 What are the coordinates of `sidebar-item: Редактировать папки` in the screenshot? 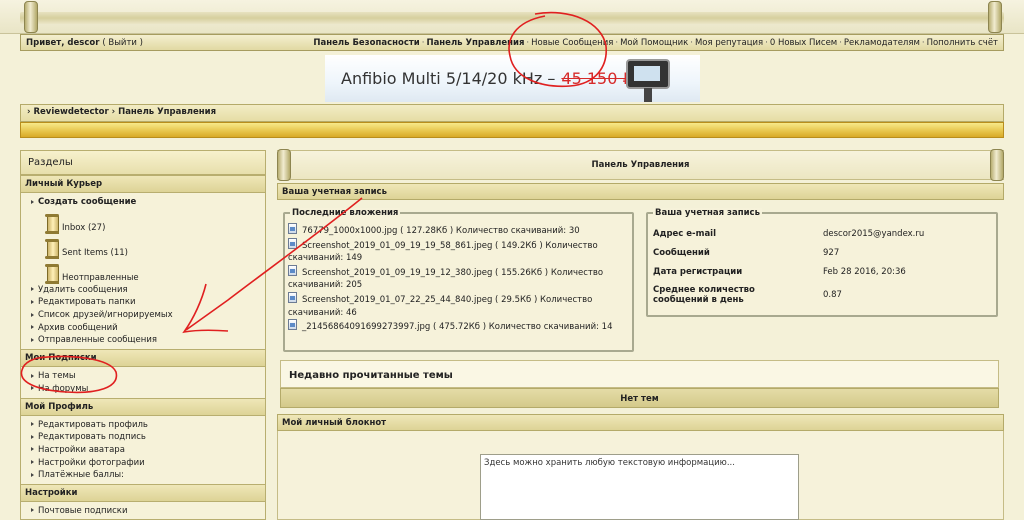 It's located at (148, 302).